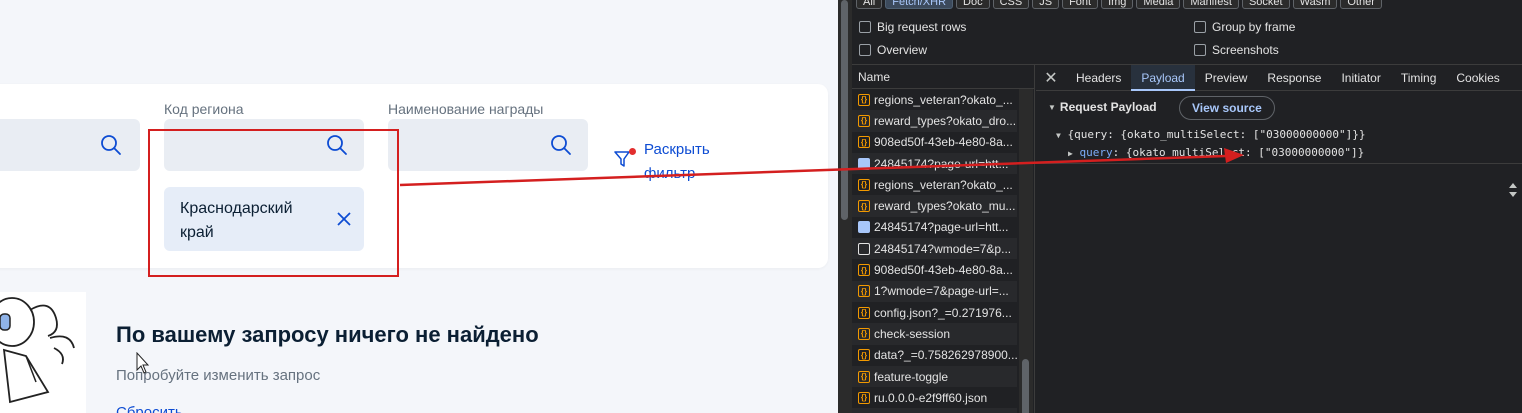  Describe the element at coordinates (1108, 107) in the screenshot. I see `request-payload-title: Request Payload` at that location.